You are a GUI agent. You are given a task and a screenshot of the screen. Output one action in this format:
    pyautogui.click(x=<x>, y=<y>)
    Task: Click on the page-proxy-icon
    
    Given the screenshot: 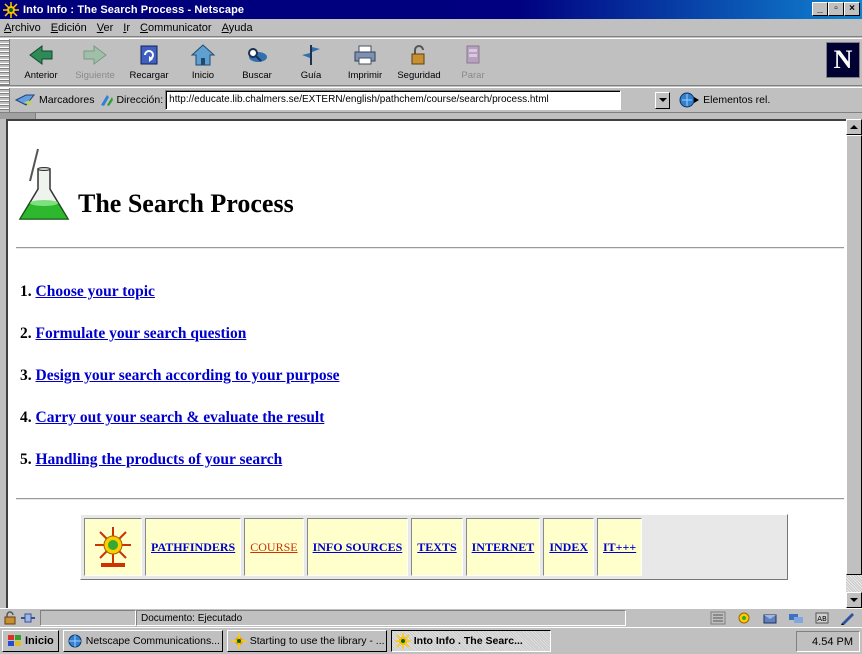 What is the action you would take?
    pyautogui.click(x=107, y=100)
    